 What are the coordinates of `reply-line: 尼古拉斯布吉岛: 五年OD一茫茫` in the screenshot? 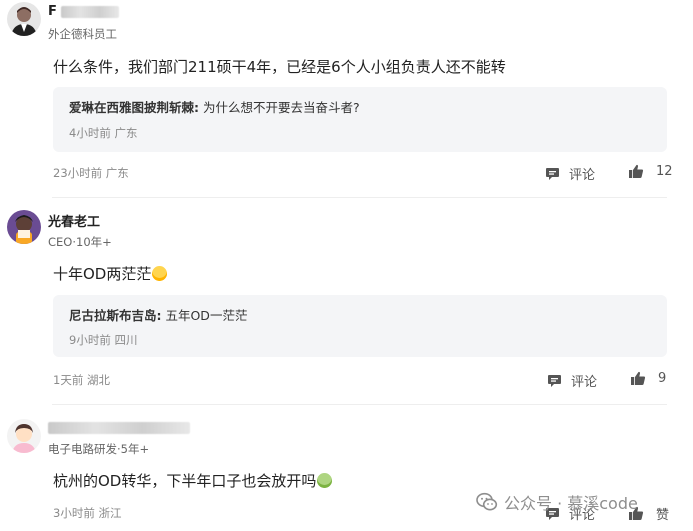 It's located at (158, 314).